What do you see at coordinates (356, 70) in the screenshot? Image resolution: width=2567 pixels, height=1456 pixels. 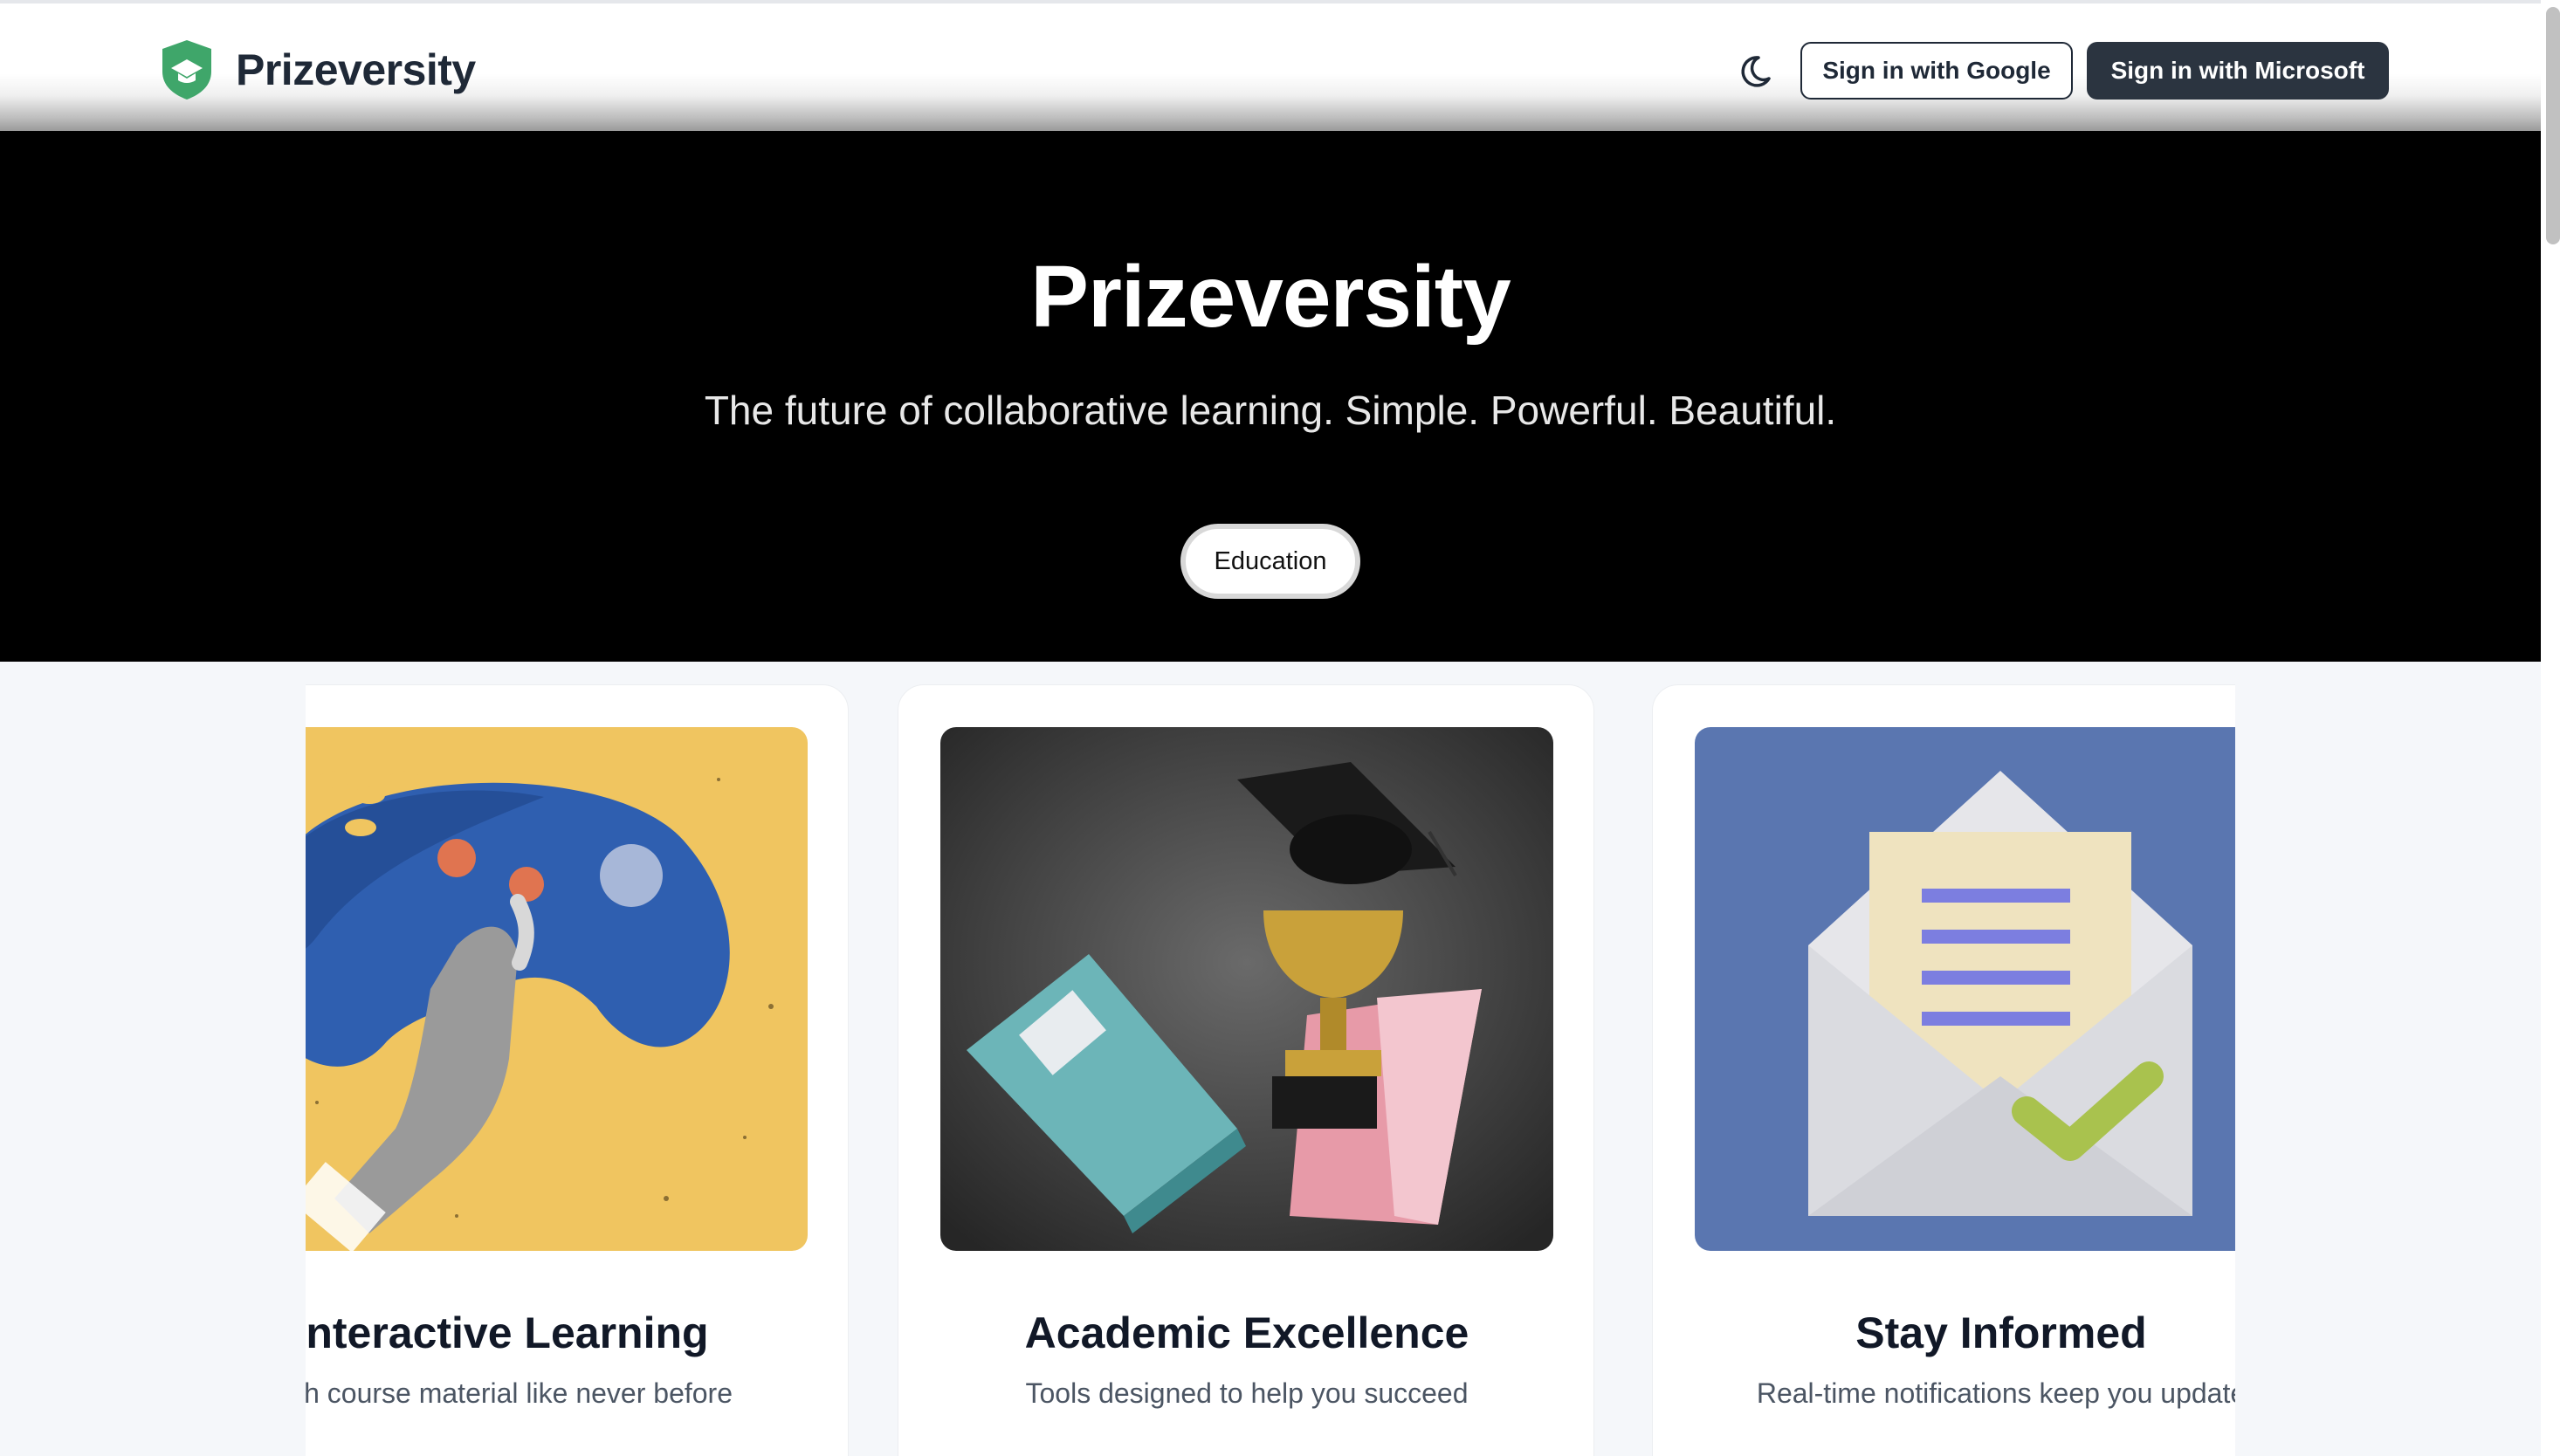 I see `brand-name: Prizeversity` at bounding box center [356, 70].